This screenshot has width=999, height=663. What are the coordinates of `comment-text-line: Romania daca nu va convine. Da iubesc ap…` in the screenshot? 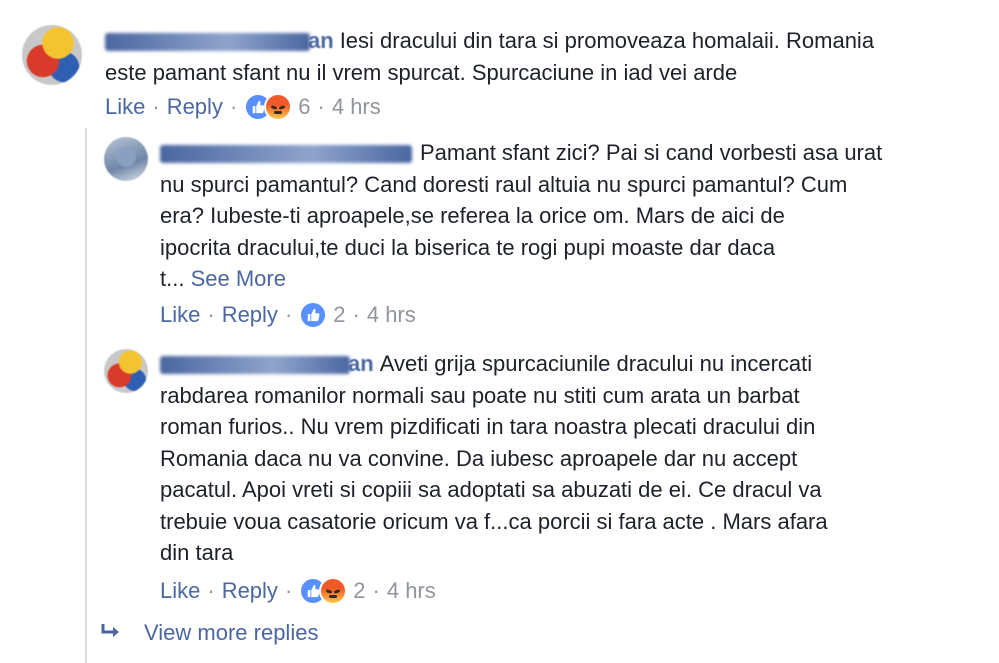 It's located at (479, 458).